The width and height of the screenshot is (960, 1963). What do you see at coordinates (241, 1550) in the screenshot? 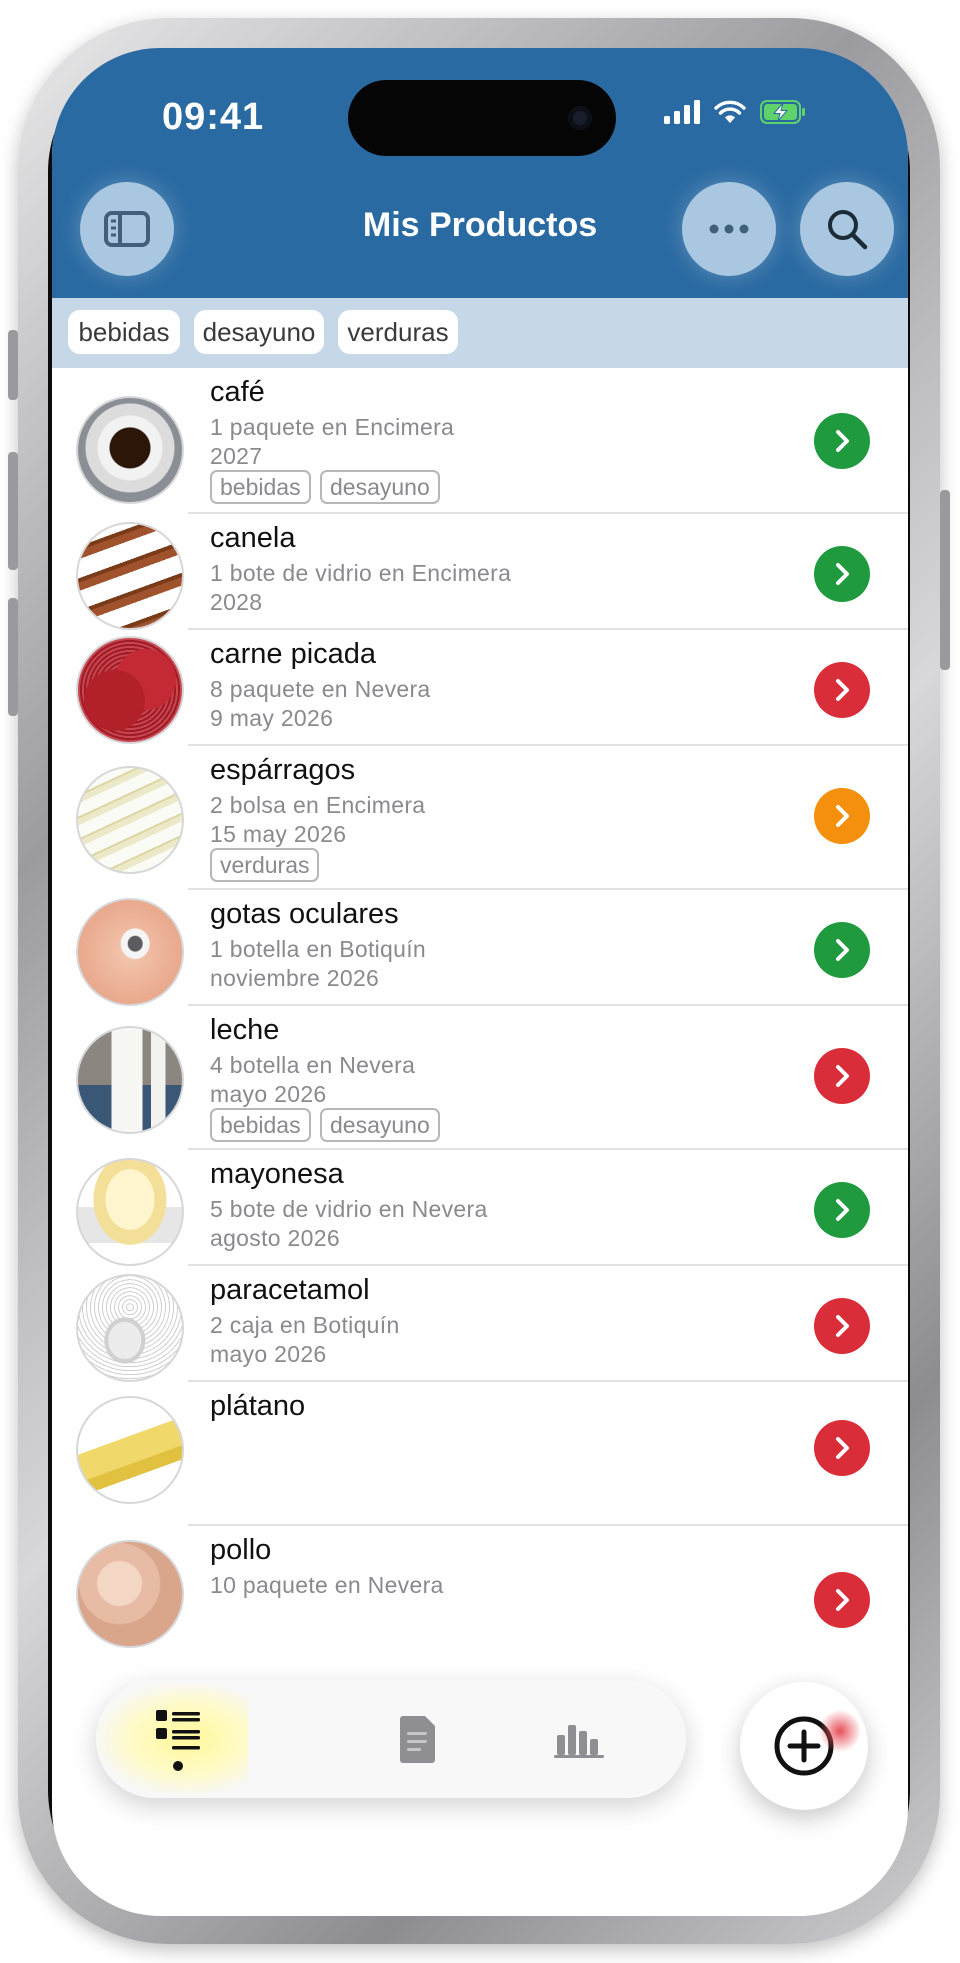
I see `product-name: pollo` at bounding box center [241, 1550].